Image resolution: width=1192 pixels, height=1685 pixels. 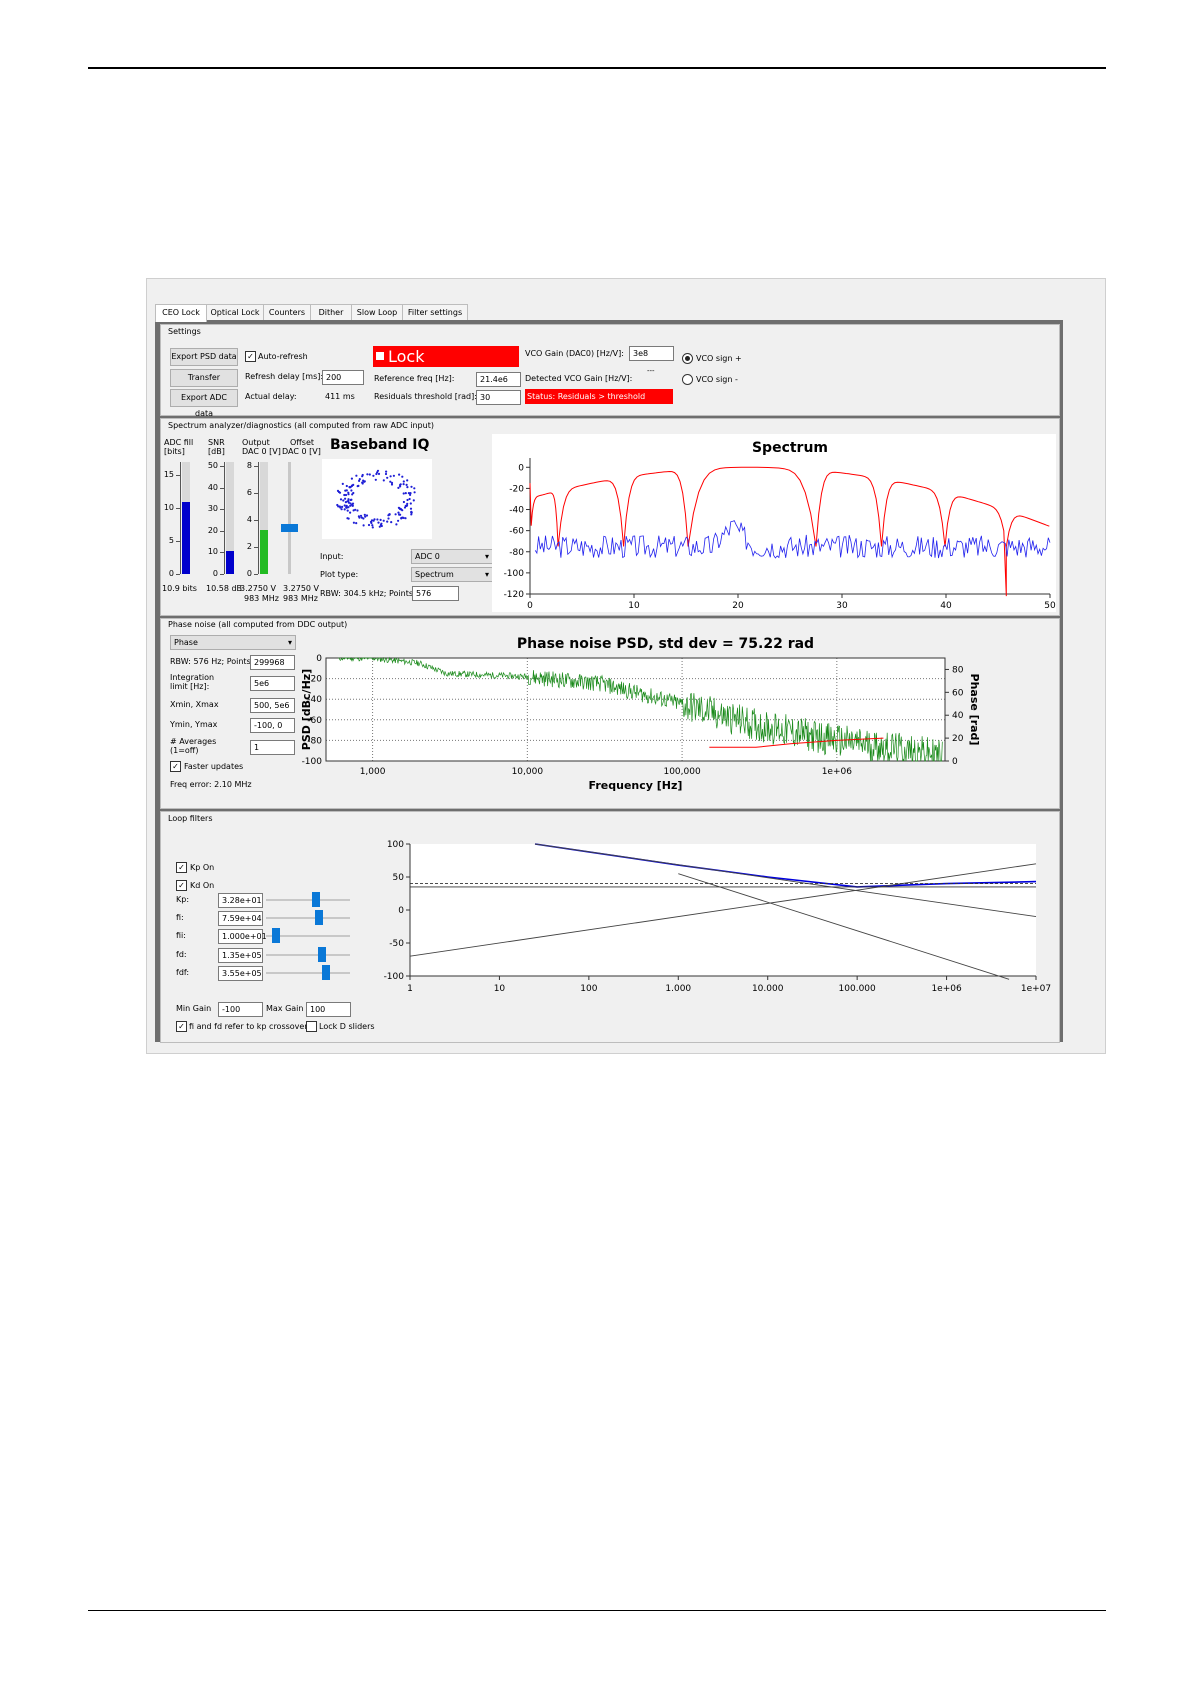 What do you see at coordinates (792, 539) in the screenshot?
I see `spectrum-blue-series` at bounding box center [792, 539].